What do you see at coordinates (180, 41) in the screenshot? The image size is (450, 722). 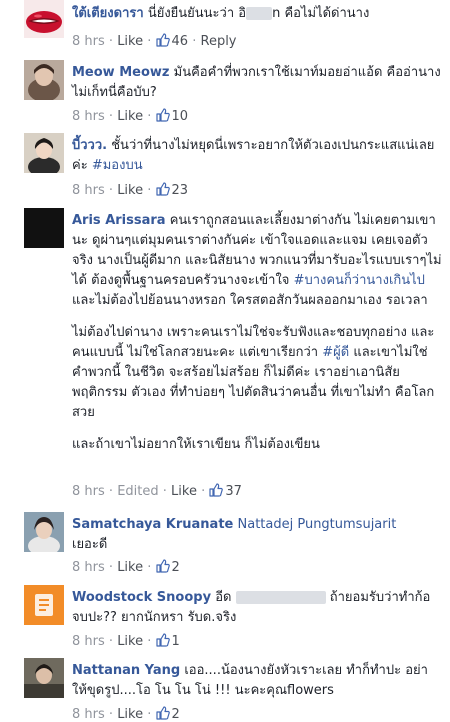 I see `like-count-value: 46` at bounding box center [180, 41].